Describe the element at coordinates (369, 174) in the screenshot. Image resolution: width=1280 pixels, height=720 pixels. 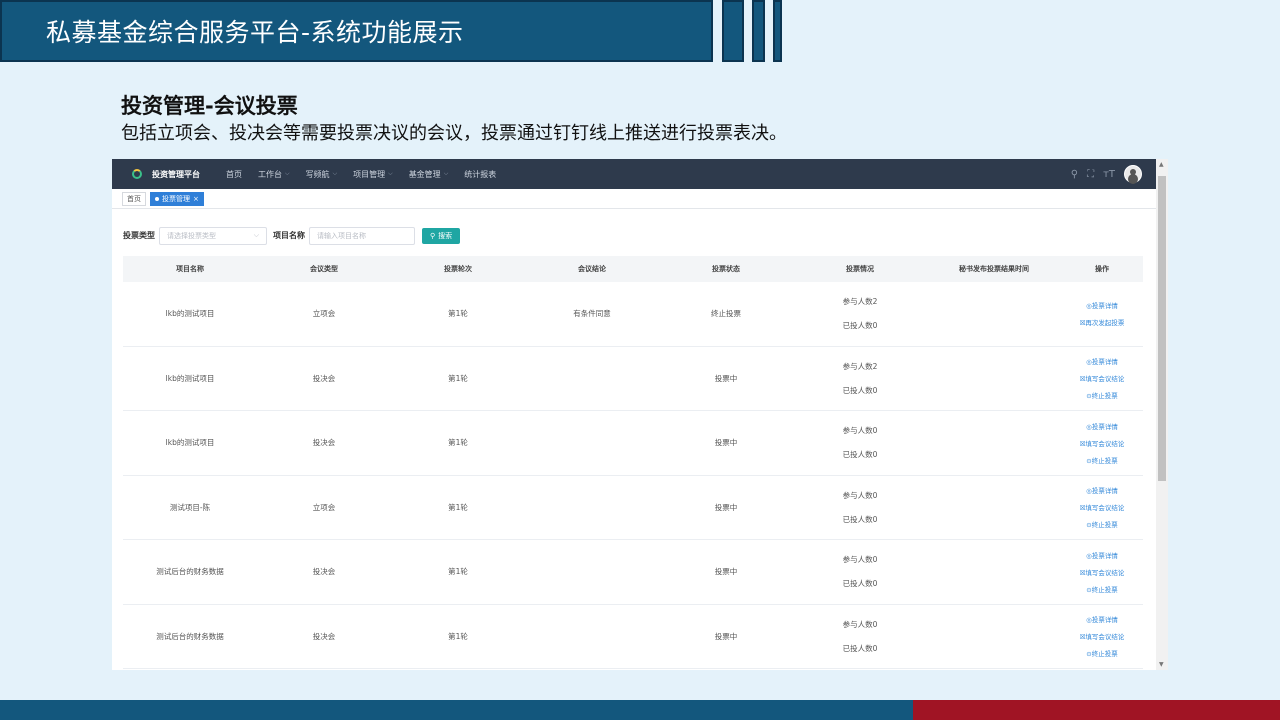
I see `nav-label: 项目管理` at that location.